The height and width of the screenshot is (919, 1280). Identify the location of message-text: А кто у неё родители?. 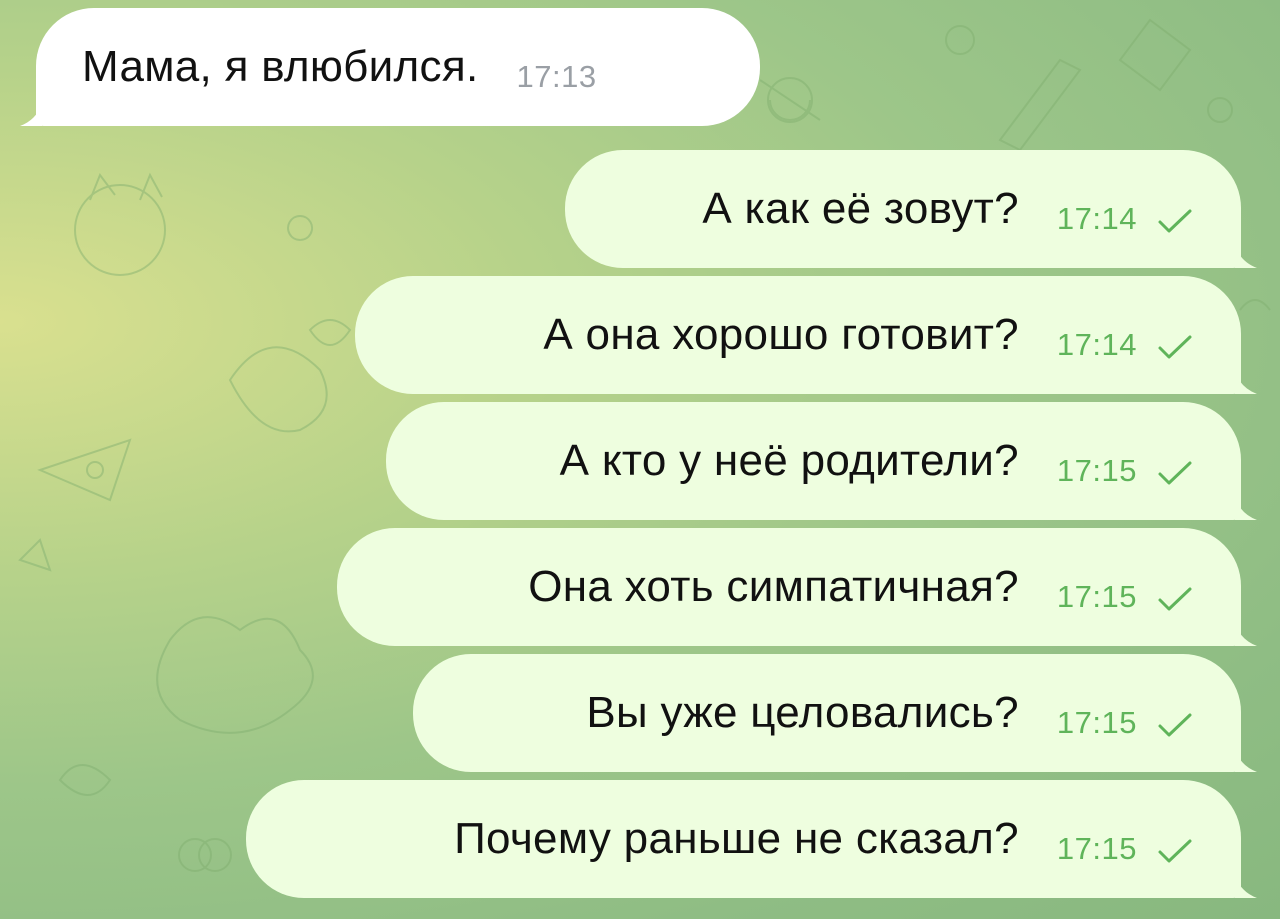
(789, 460).